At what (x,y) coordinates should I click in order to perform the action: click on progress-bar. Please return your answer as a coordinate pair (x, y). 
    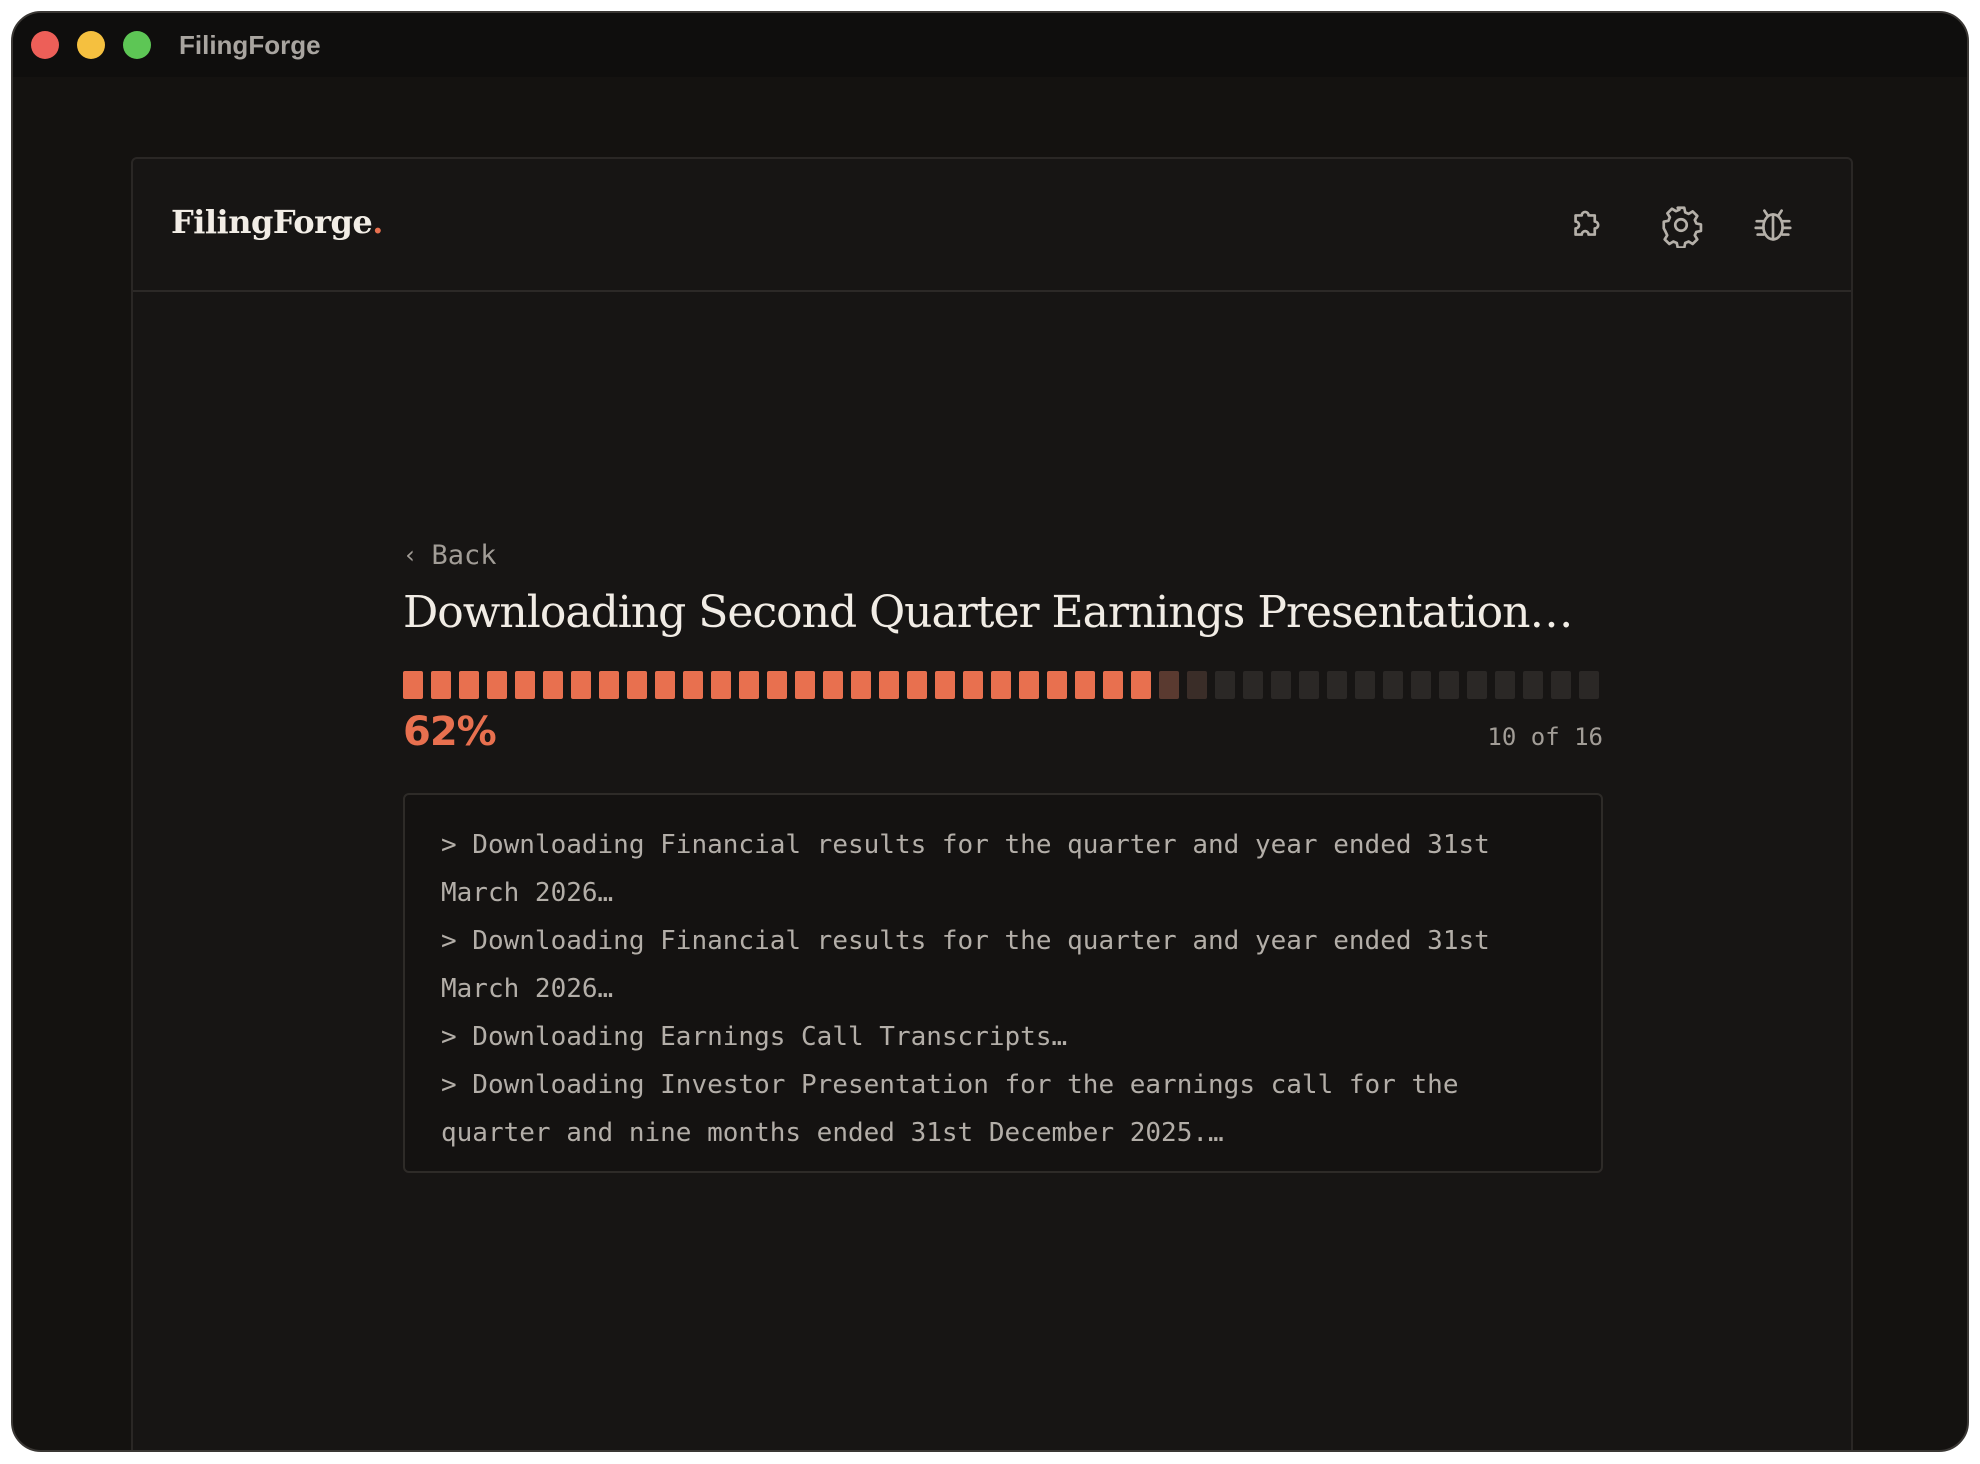
    Looking at the image, I should click on (1003, 685).